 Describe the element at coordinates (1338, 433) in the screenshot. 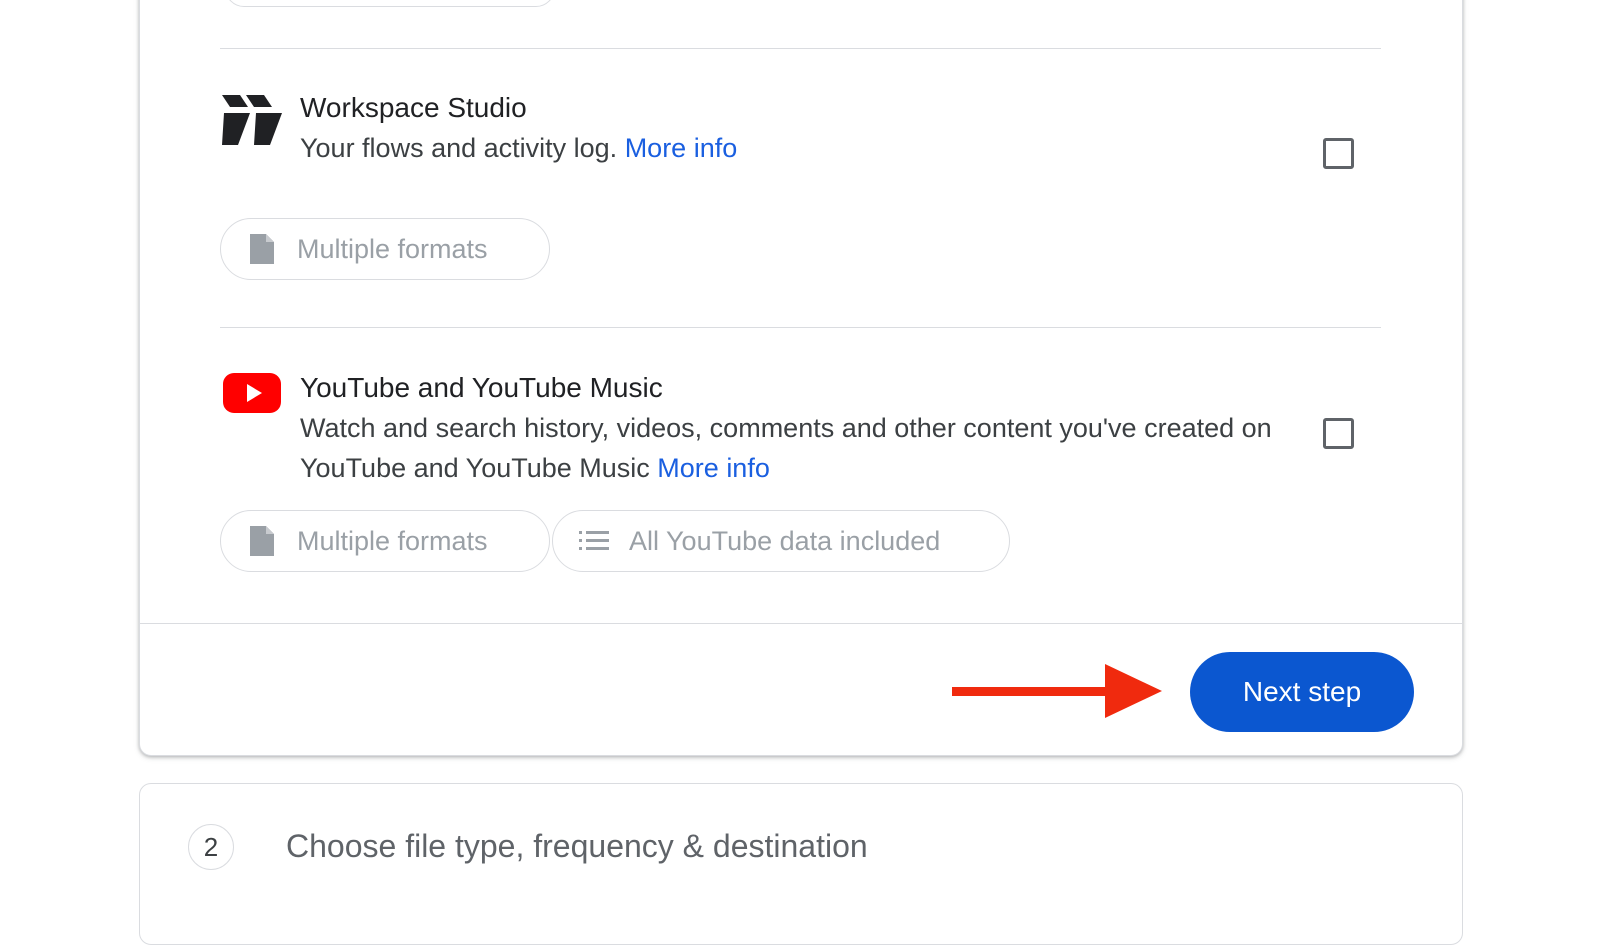

I see `product-checkbox-youtube` at that location.